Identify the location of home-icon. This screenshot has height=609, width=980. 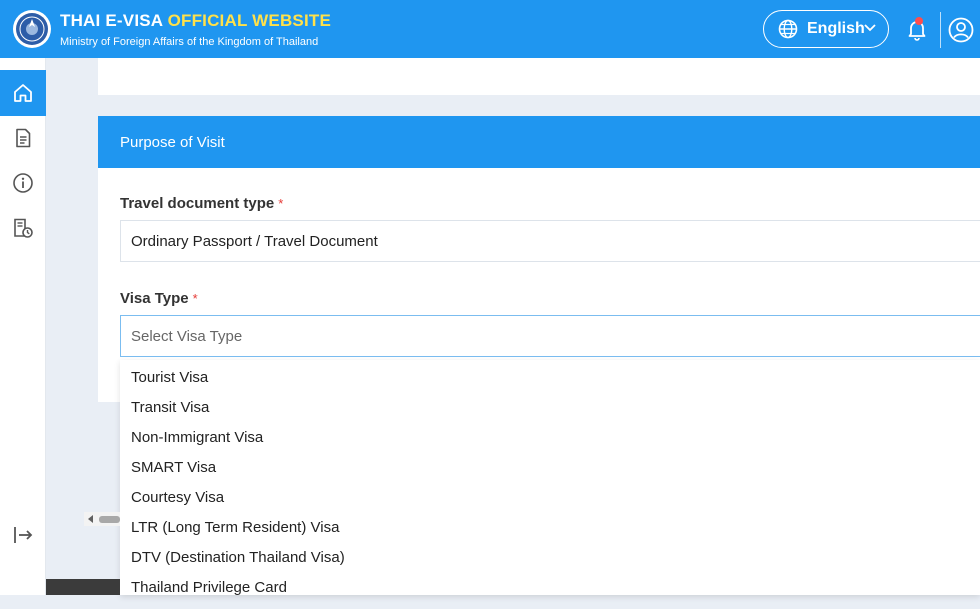
(23, 93).